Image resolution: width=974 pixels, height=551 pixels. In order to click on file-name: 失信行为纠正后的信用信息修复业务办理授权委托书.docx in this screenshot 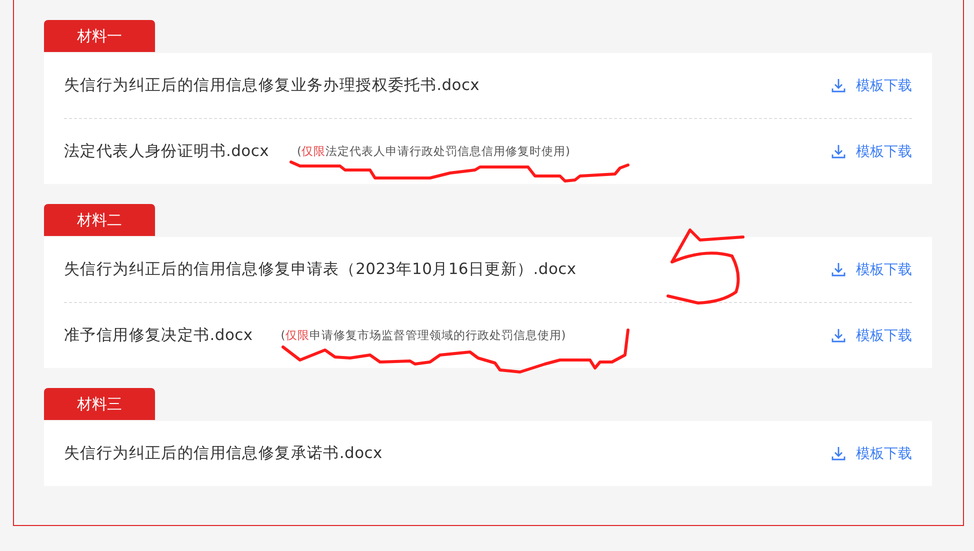, I will do `click(272, 85)`.